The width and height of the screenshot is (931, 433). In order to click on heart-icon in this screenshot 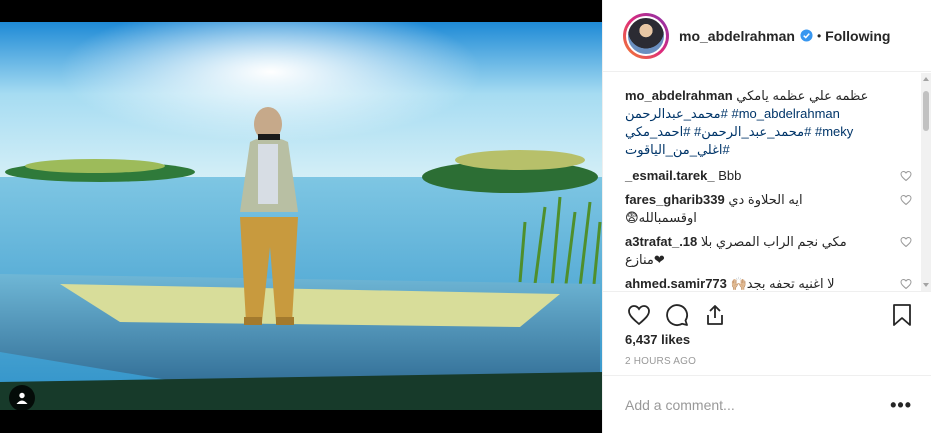, I will do `click(639, 314)`.